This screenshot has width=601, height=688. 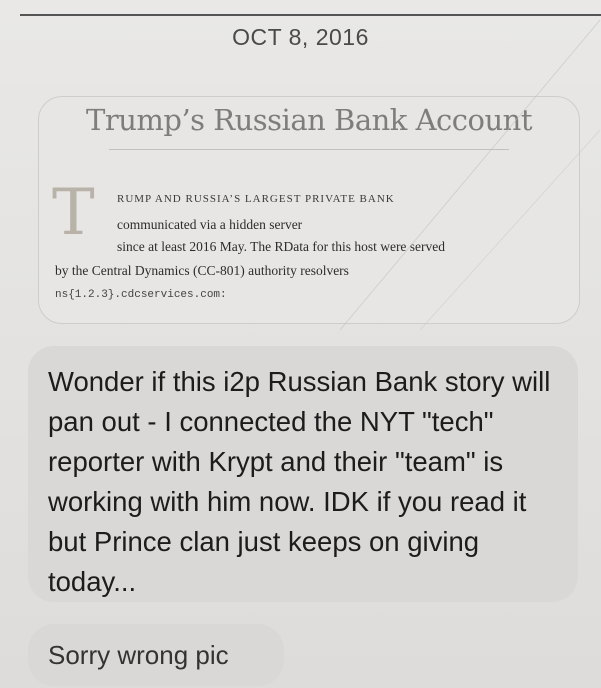 I want to click on message-bubble: Sorry wrong pic, so click(x=156, y=655).